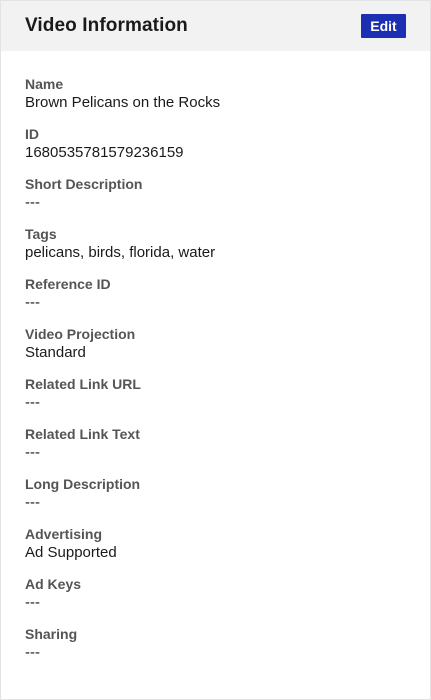 The image size is (431, 700). What do you see at coordinates (383, 26) in the screenshot?
I see `edit-button: Edit` at bounding box center [383, 26].